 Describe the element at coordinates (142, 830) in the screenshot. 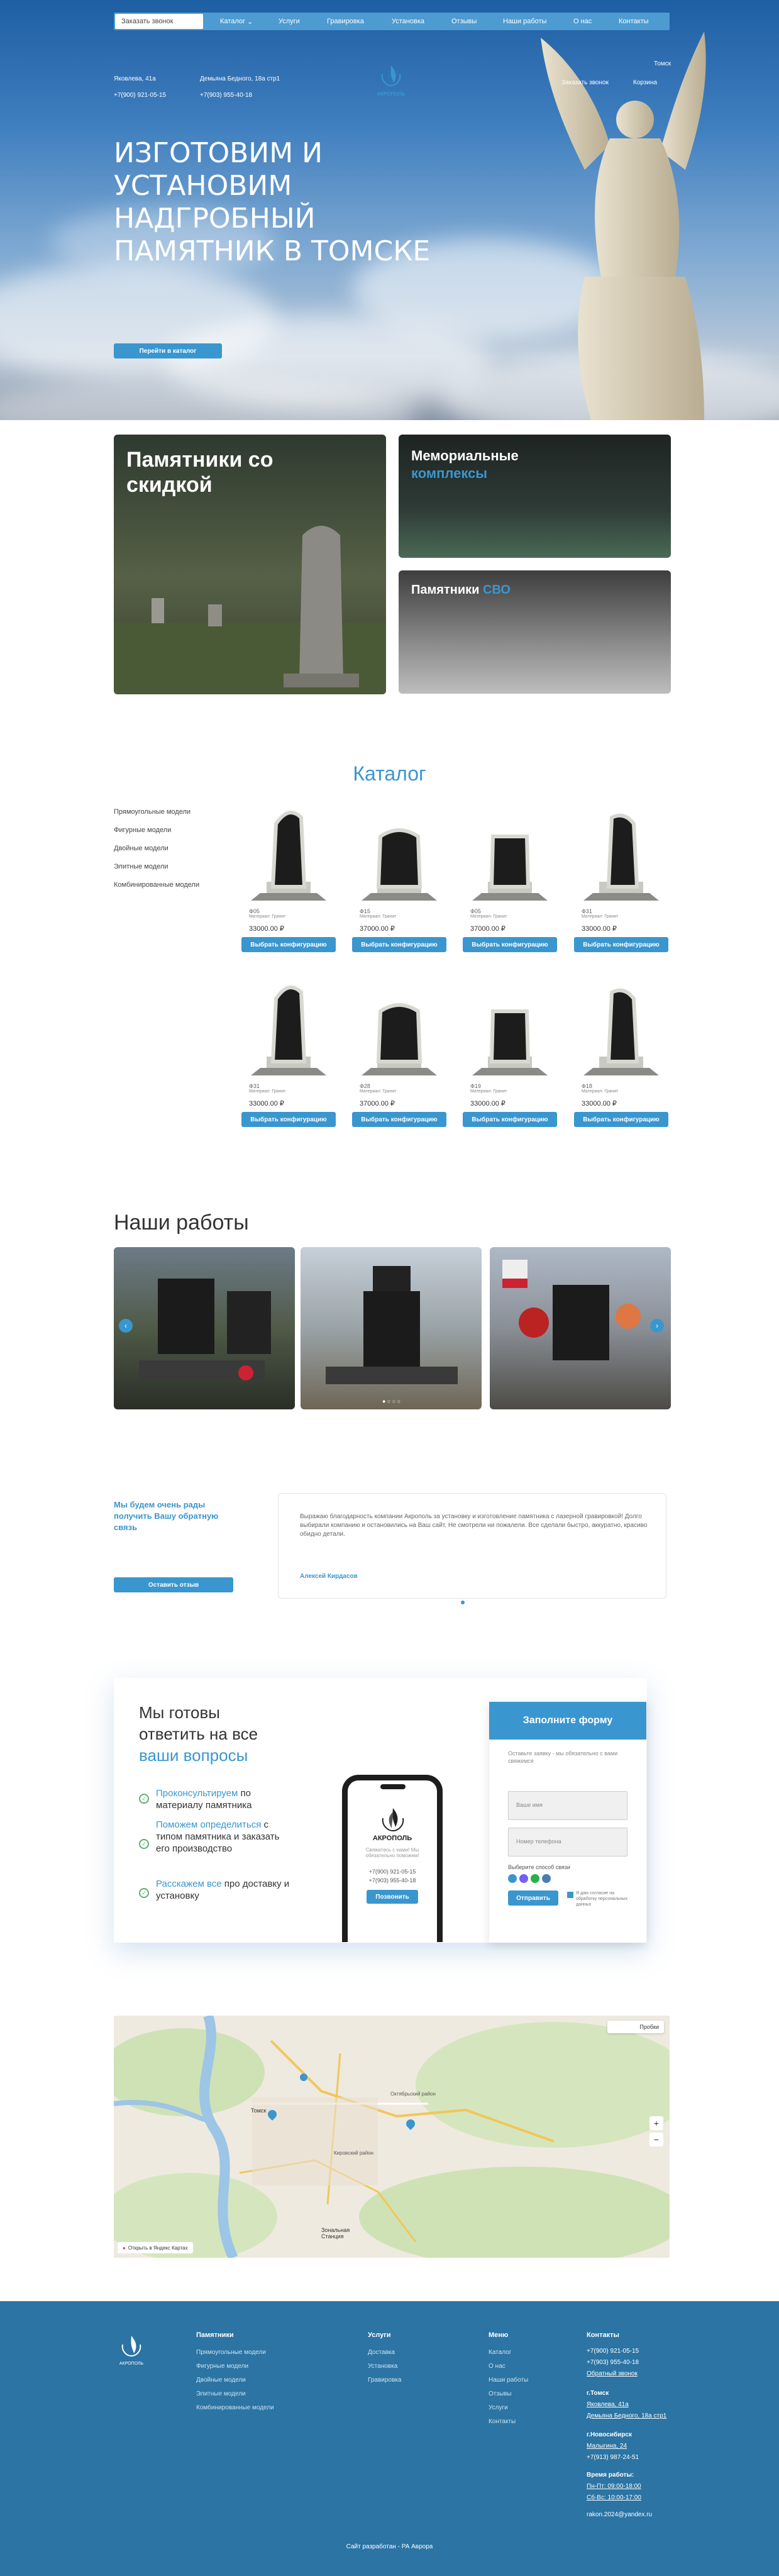

I see `category-figured: Фигурные модели` at that location.